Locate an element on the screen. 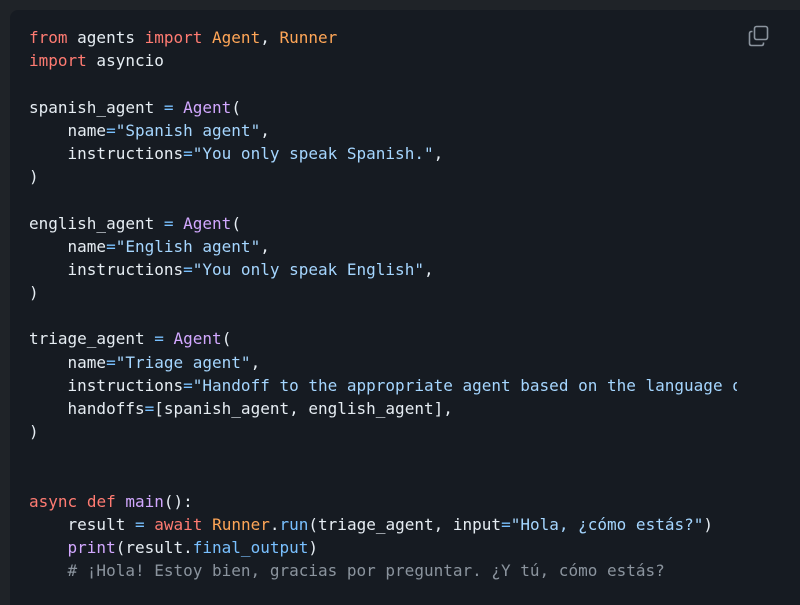 This screenshot has height=605, width=800. code-token: result is located at coordinates (82, 524).